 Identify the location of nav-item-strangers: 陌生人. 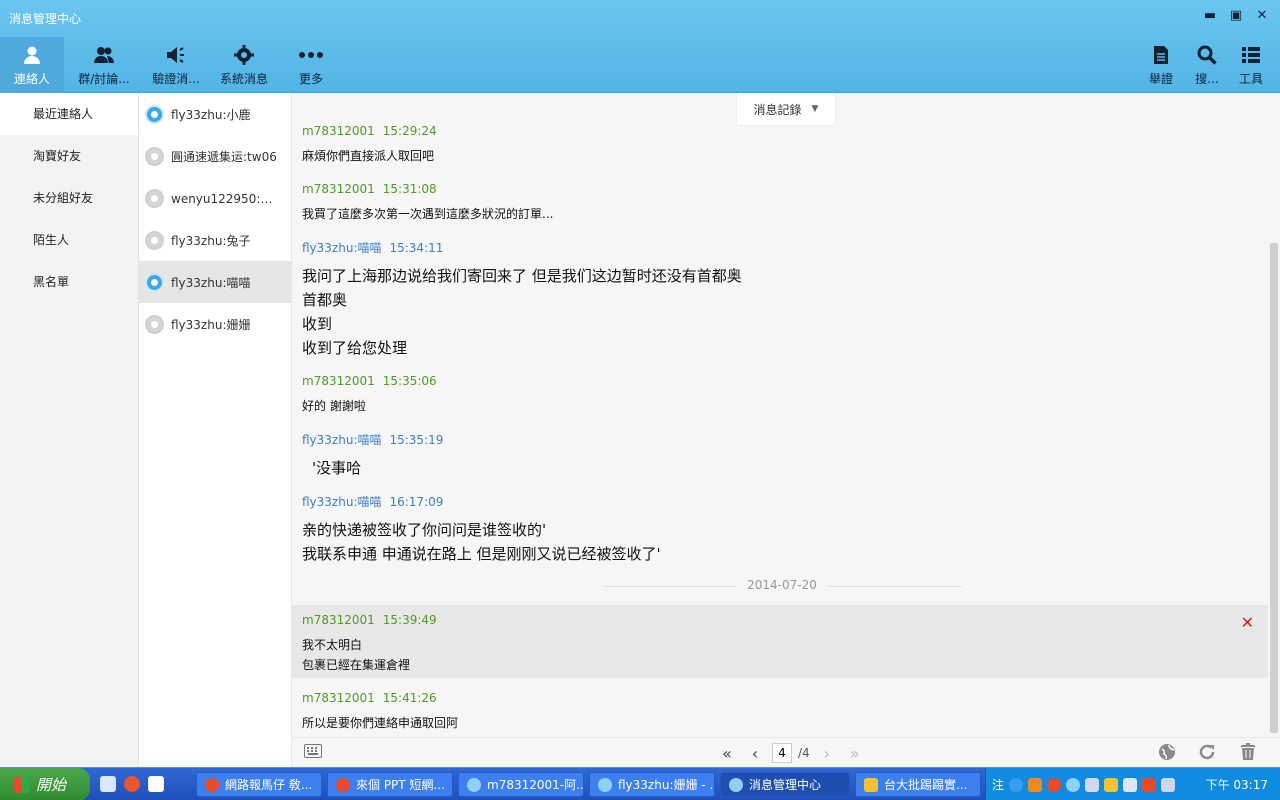
(69, 240).